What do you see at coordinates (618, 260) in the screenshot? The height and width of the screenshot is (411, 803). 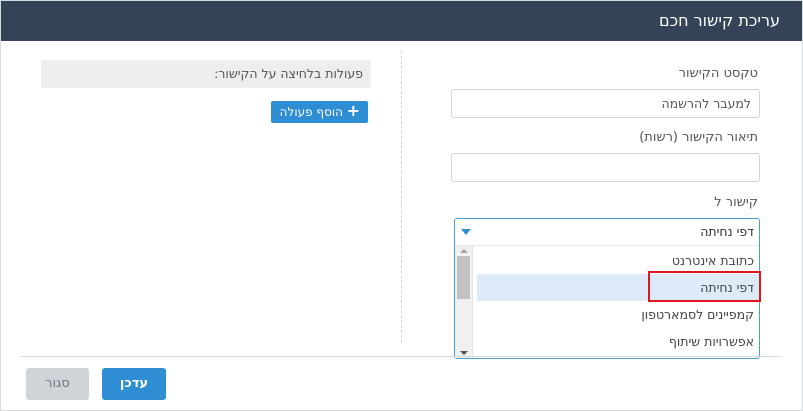 I see `option-web-address: כתובת אינטרנט` at bounding box center [618, 260].